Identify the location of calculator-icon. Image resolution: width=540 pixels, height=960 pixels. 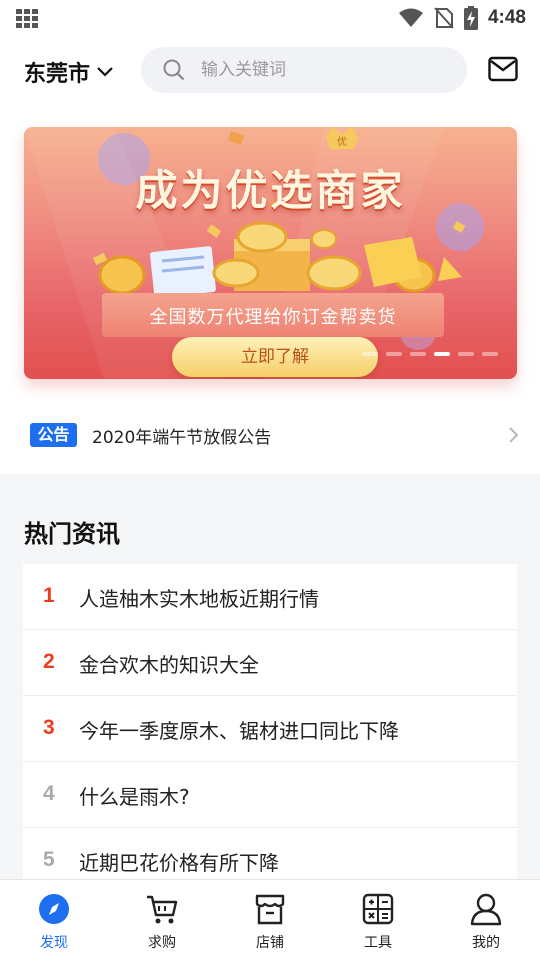
(378, 909).